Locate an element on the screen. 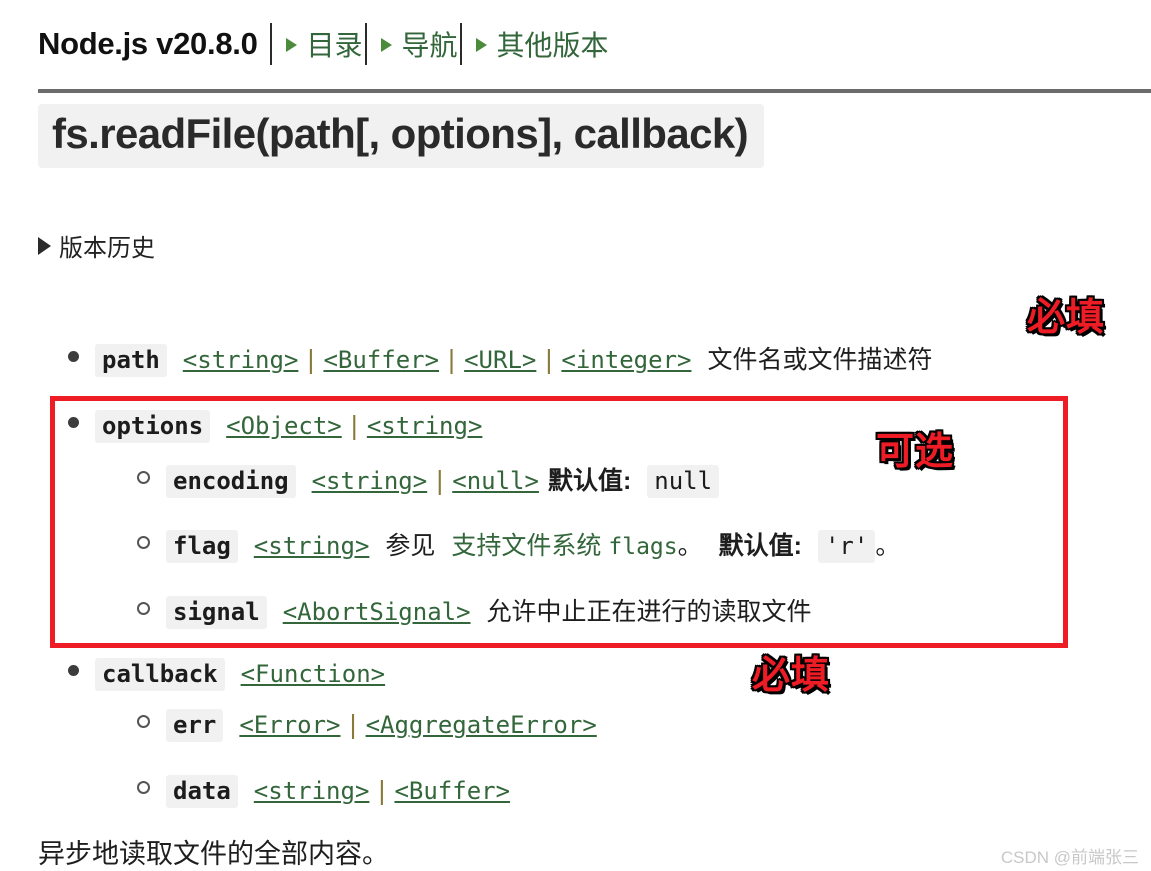 The image size is (1151, 871). list-item-options: options <Object> | <string> is located at coordinates (275, 426).